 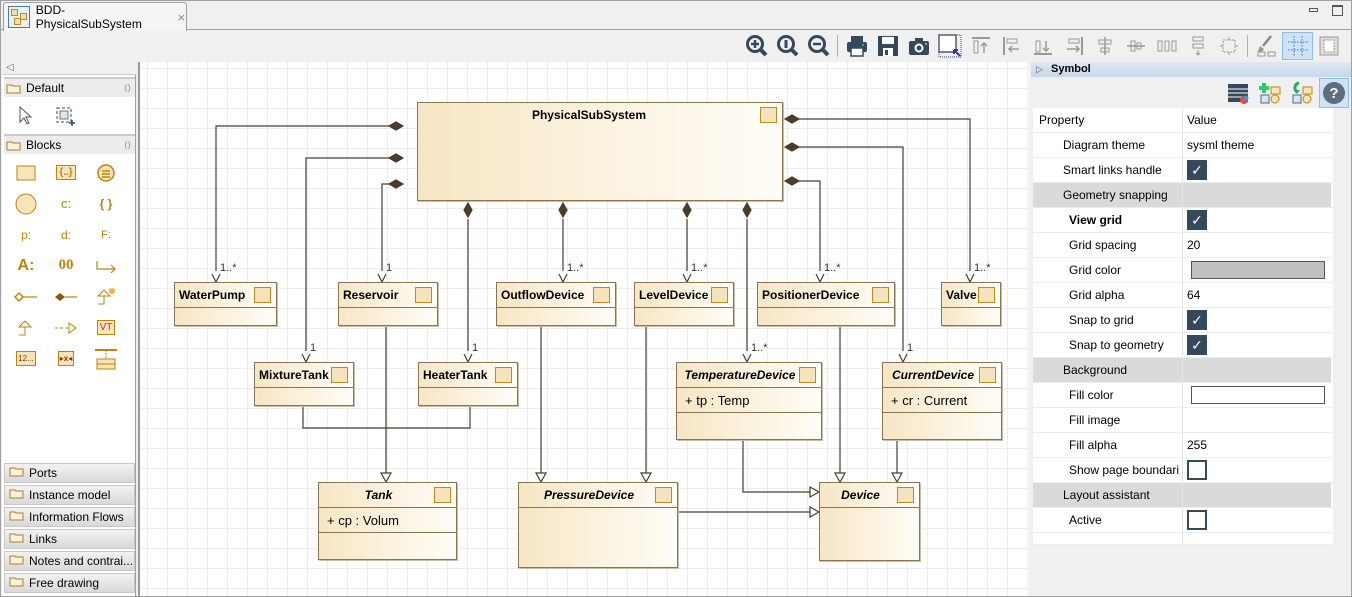 What do you see at coordinates (66, 234) in the screenshot?
I see `data-property-tool: d:` at bounding box center [66, 234].